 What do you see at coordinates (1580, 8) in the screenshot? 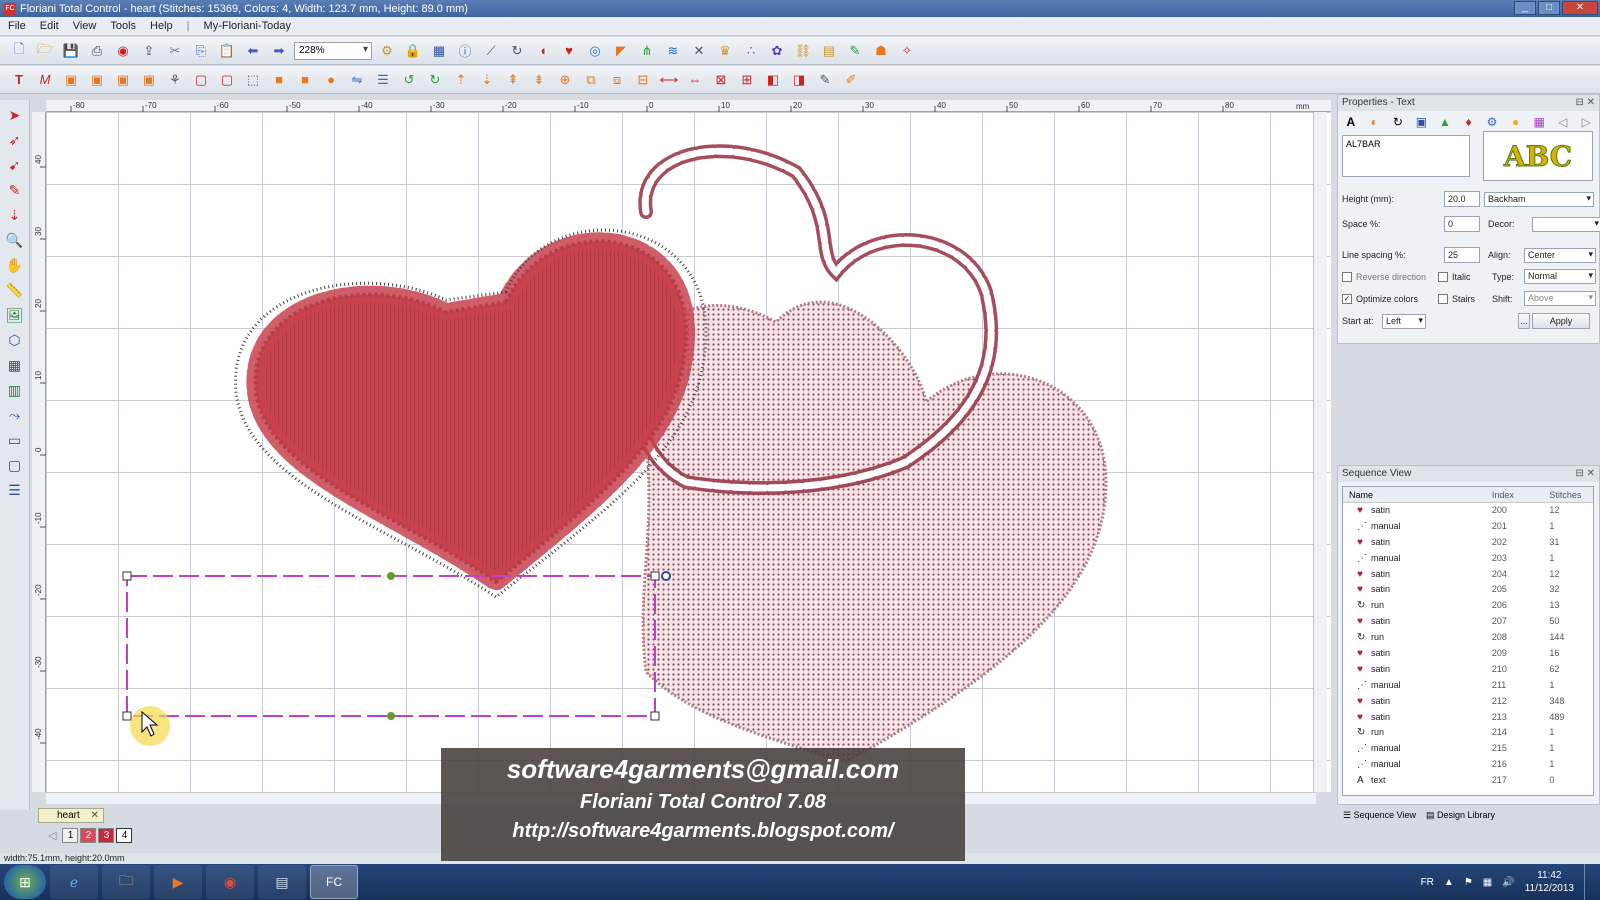
I see `close-button: ✕` at bounding box center [1580, 8].